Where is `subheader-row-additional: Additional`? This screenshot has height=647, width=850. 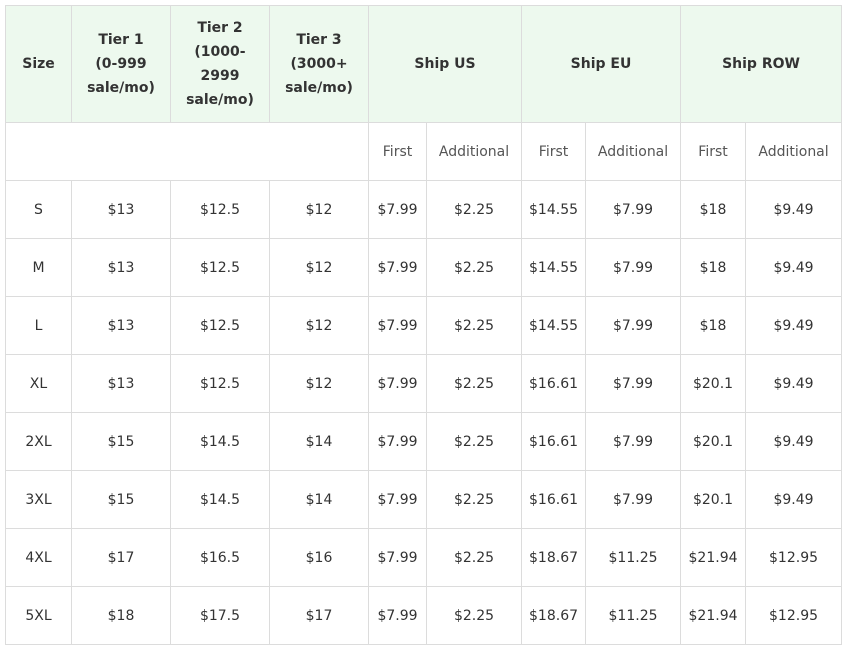
subheader-row-additional: Additional is located at coordinates (794, 151).